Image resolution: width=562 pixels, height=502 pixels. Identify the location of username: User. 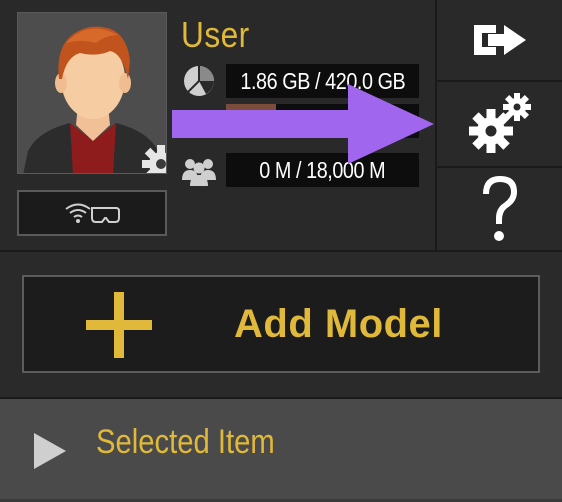
(215, 34).